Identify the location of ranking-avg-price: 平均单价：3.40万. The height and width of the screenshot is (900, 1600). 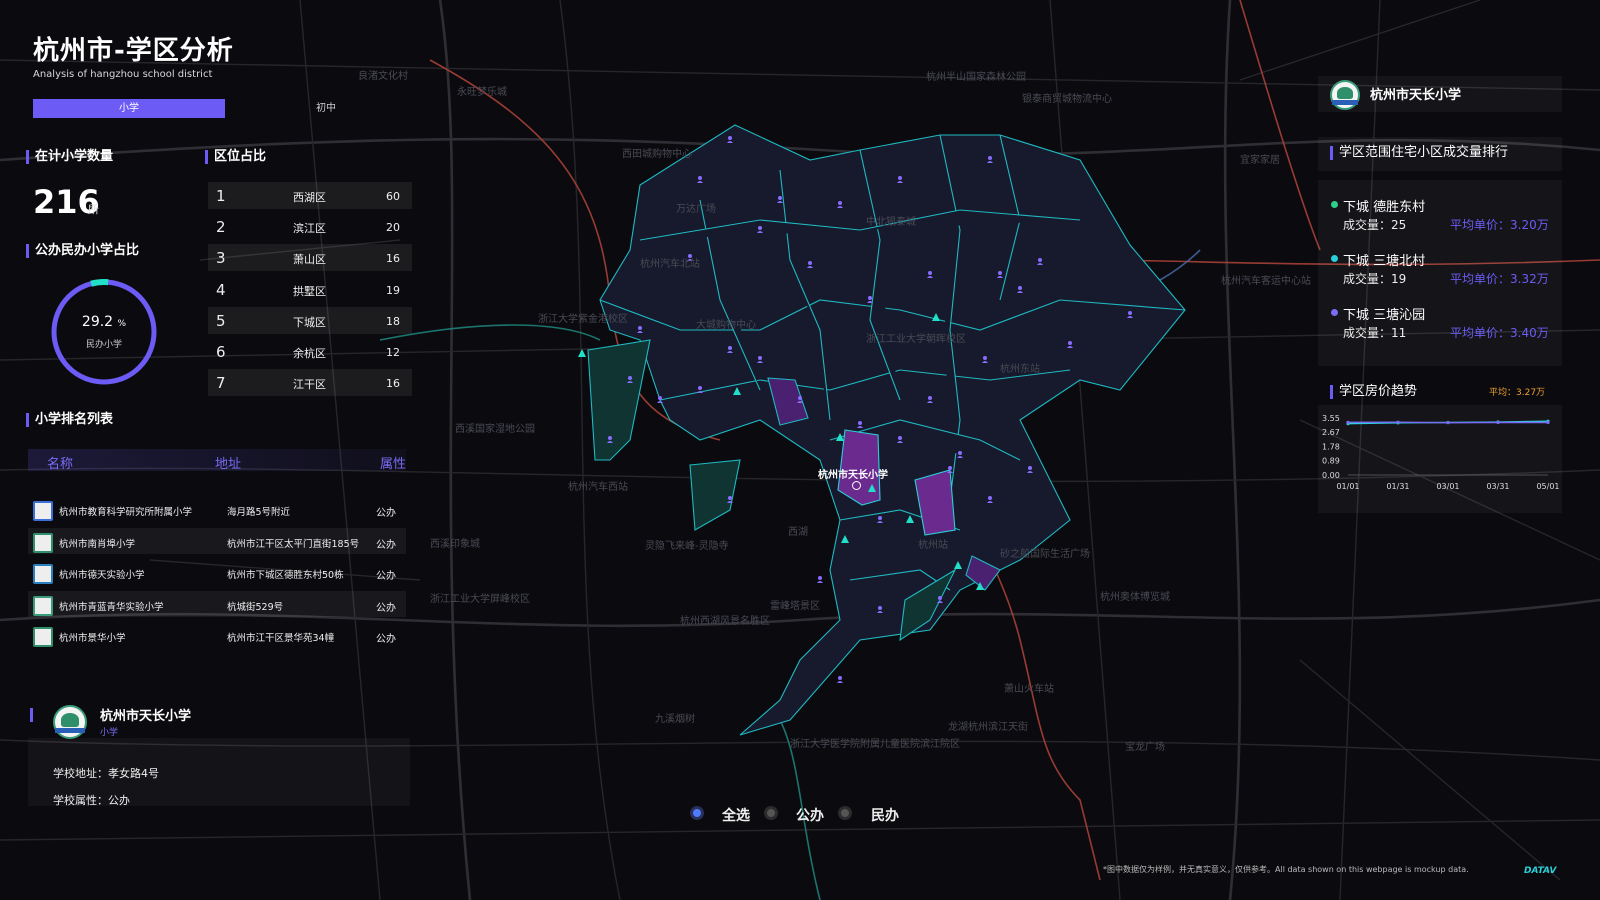
(1499, 333).